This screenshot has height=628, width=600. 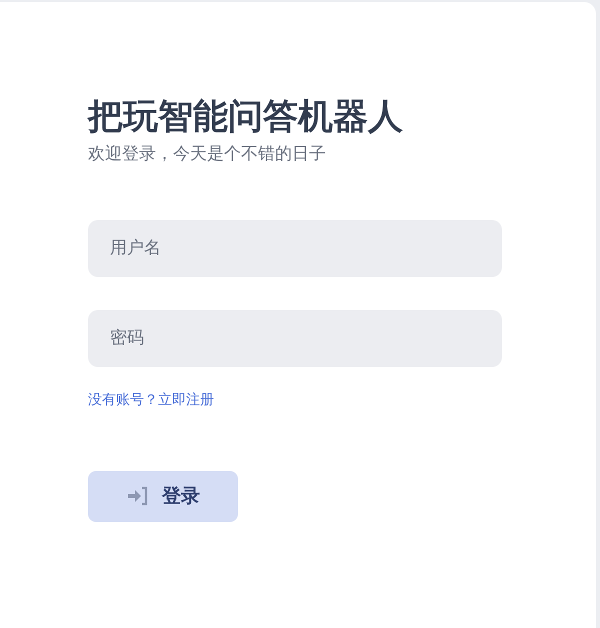 I want to click on login-icon, so click(x=138, y=496).